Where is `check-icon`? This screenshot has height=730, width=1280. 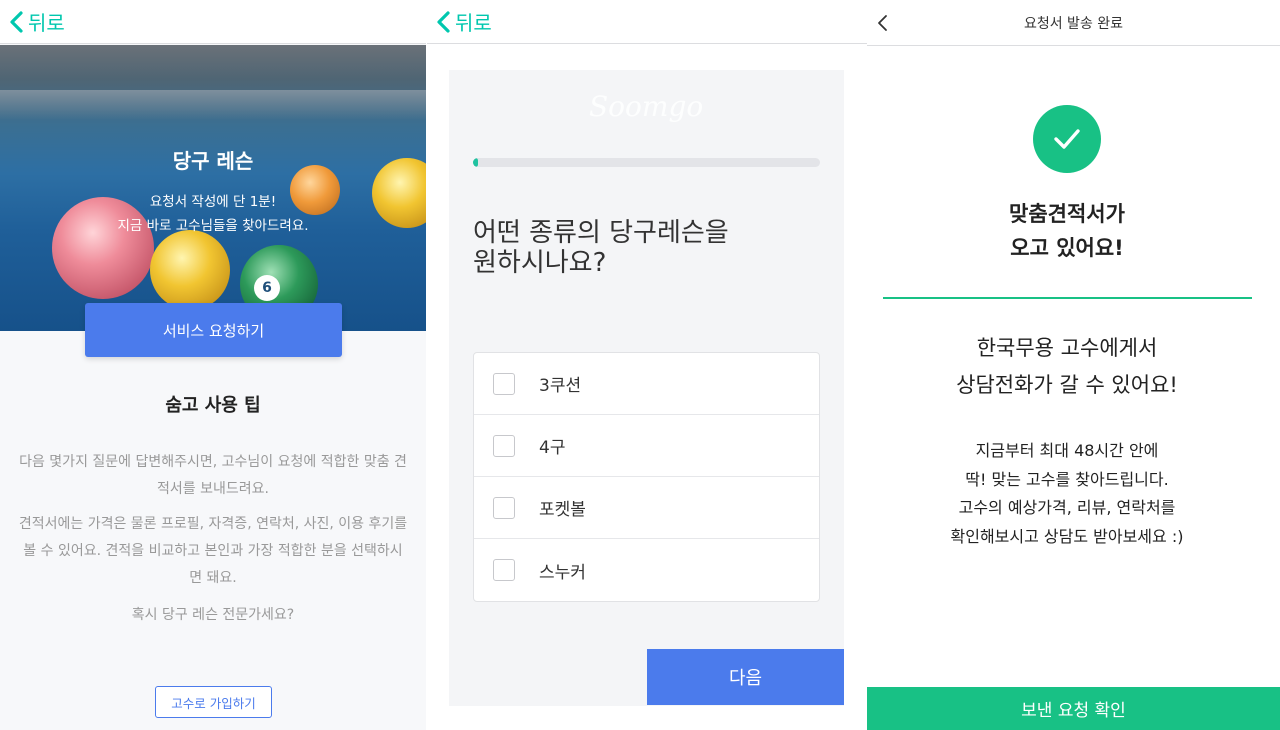 check-icon is located at coordinates (1067, 139).